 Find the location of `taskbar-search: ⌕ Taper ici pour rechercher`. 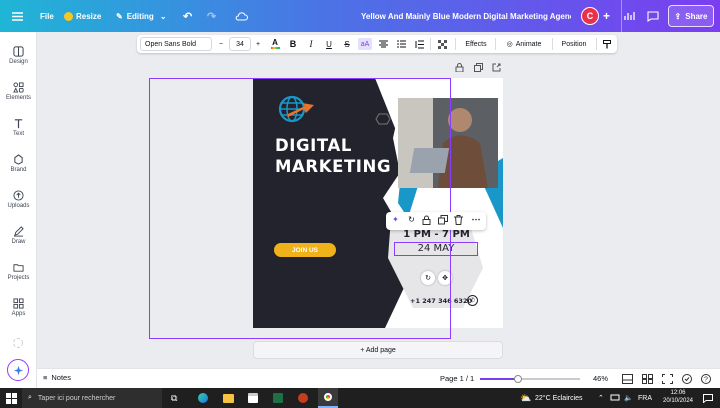

taskbar-search: ⌕ Taper ici pour rechercher is located at coordinates (92, 398).